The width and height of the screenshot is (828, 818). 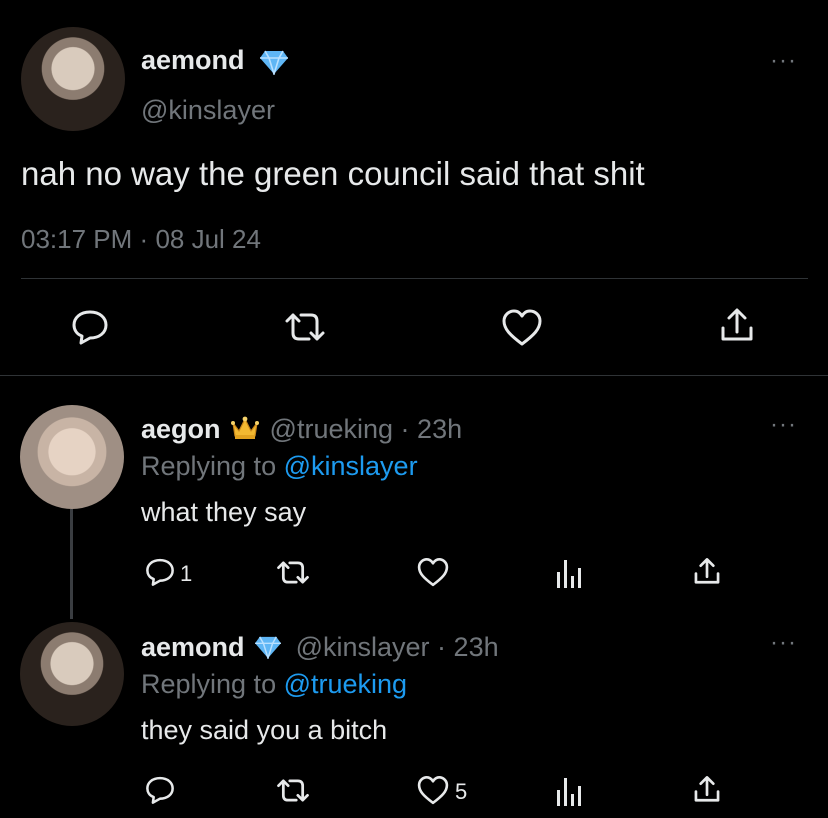 What do you see at coordinates (208, 110) in the screenshot?
I see `main-handle: @kinslayer` at bounding box center [208, 110].